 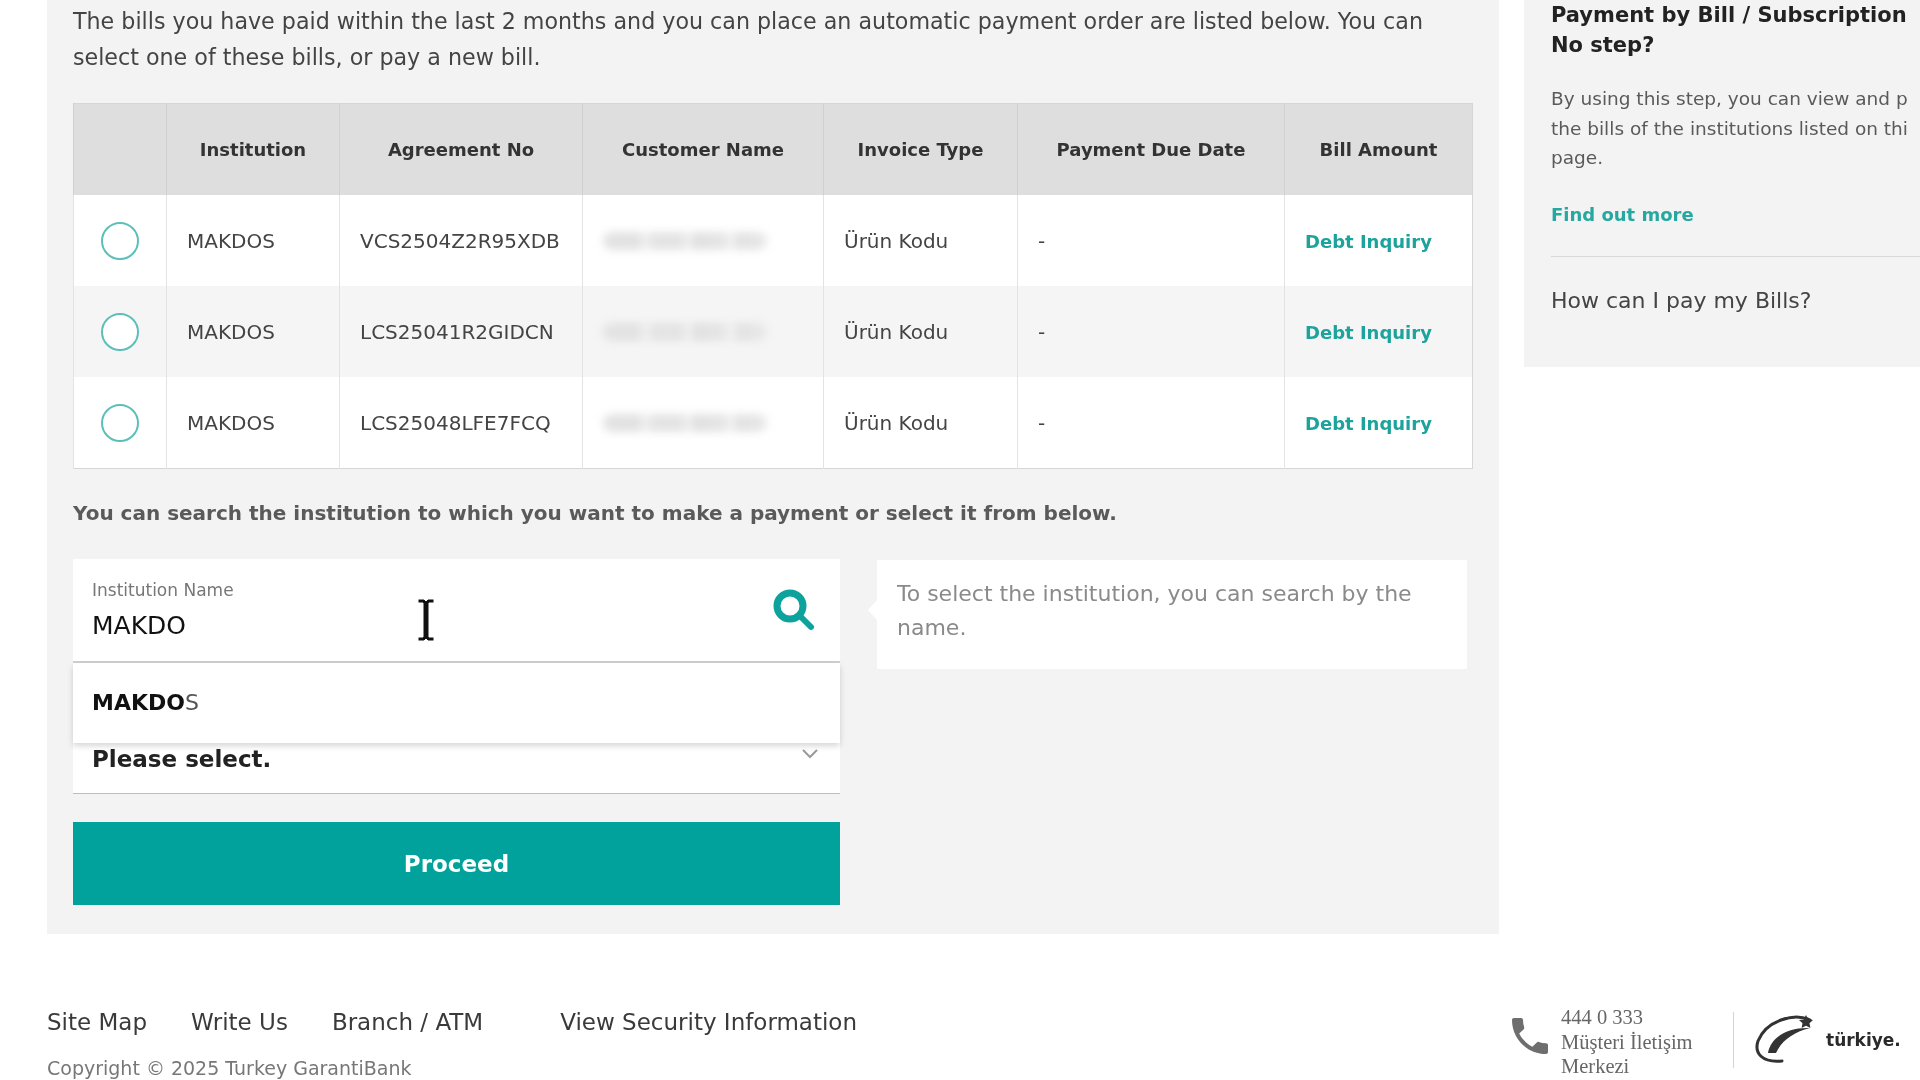 I want to click on footer-link: Site Map, so click(x=97, y=1022).